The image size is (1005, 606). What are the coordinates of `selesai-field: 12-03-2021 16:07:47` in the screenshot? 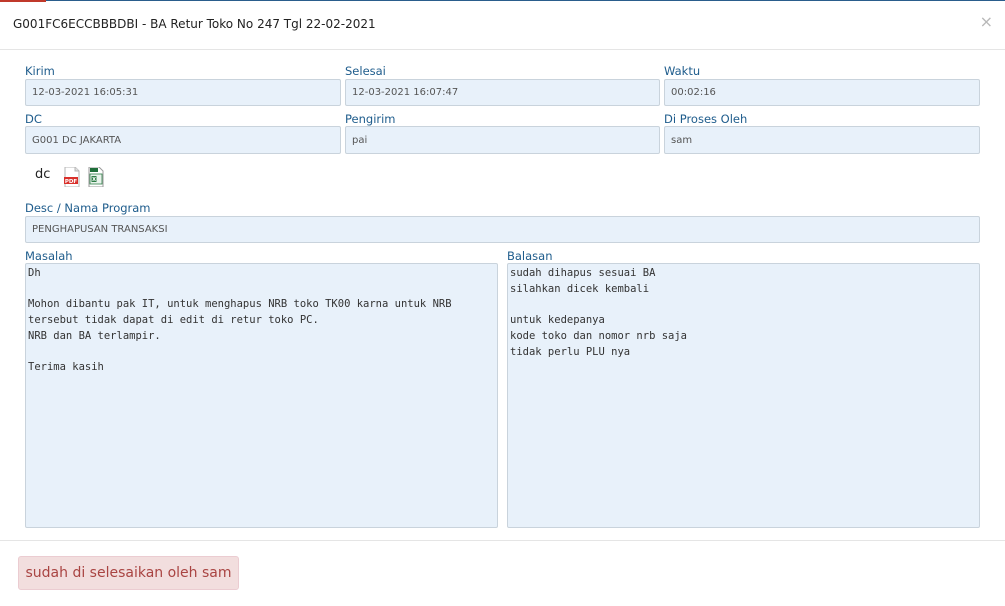 It's located at (502, 92).